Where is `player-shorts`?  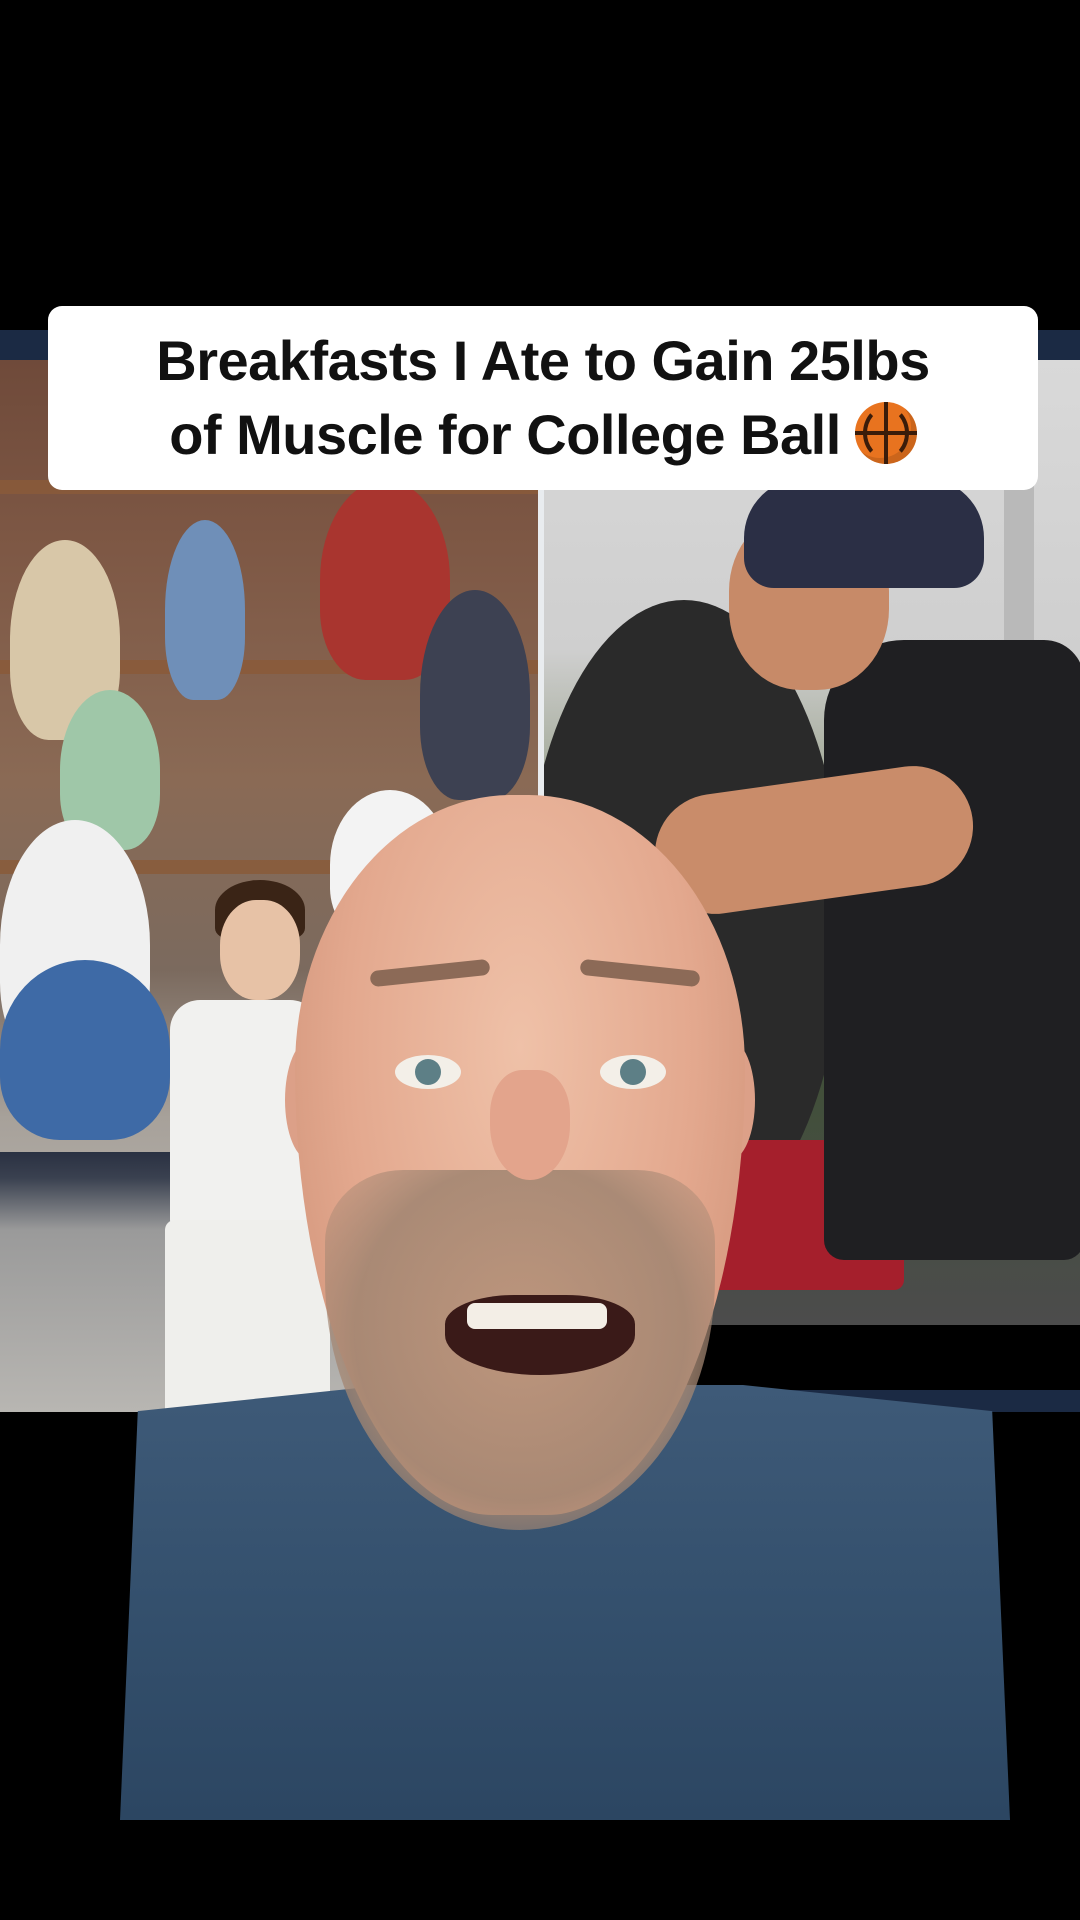
player-shorts is located at coordinates (247, 1316).